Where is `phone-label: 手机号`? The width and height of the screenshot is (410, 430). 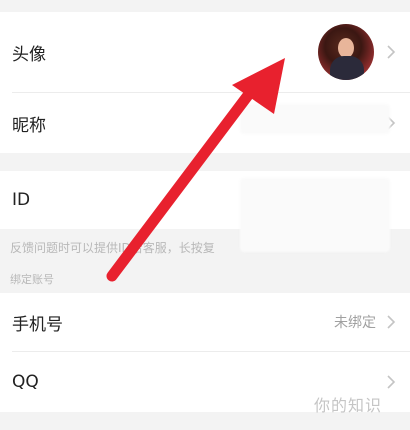 phone-label: 手机号 is located at coordinates (37, 324).